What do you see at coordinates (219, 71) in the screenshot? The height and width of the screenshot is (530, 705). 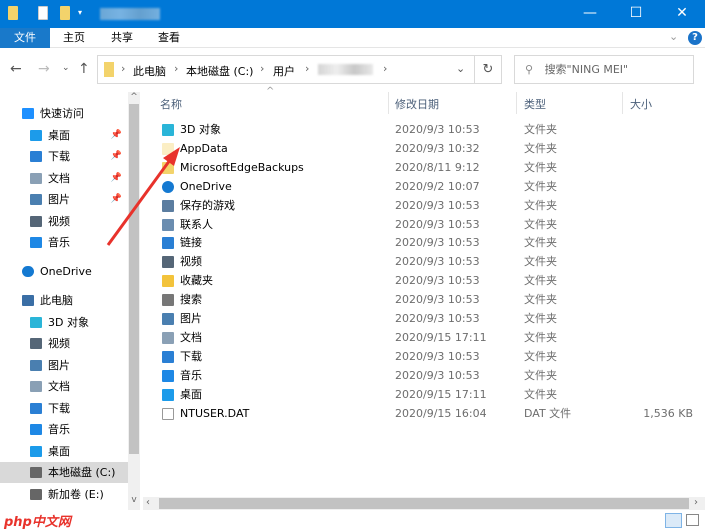 I see `breadcrumb-local-disk: 本地磁盘 (C:)` at bounding box center [219, 71].